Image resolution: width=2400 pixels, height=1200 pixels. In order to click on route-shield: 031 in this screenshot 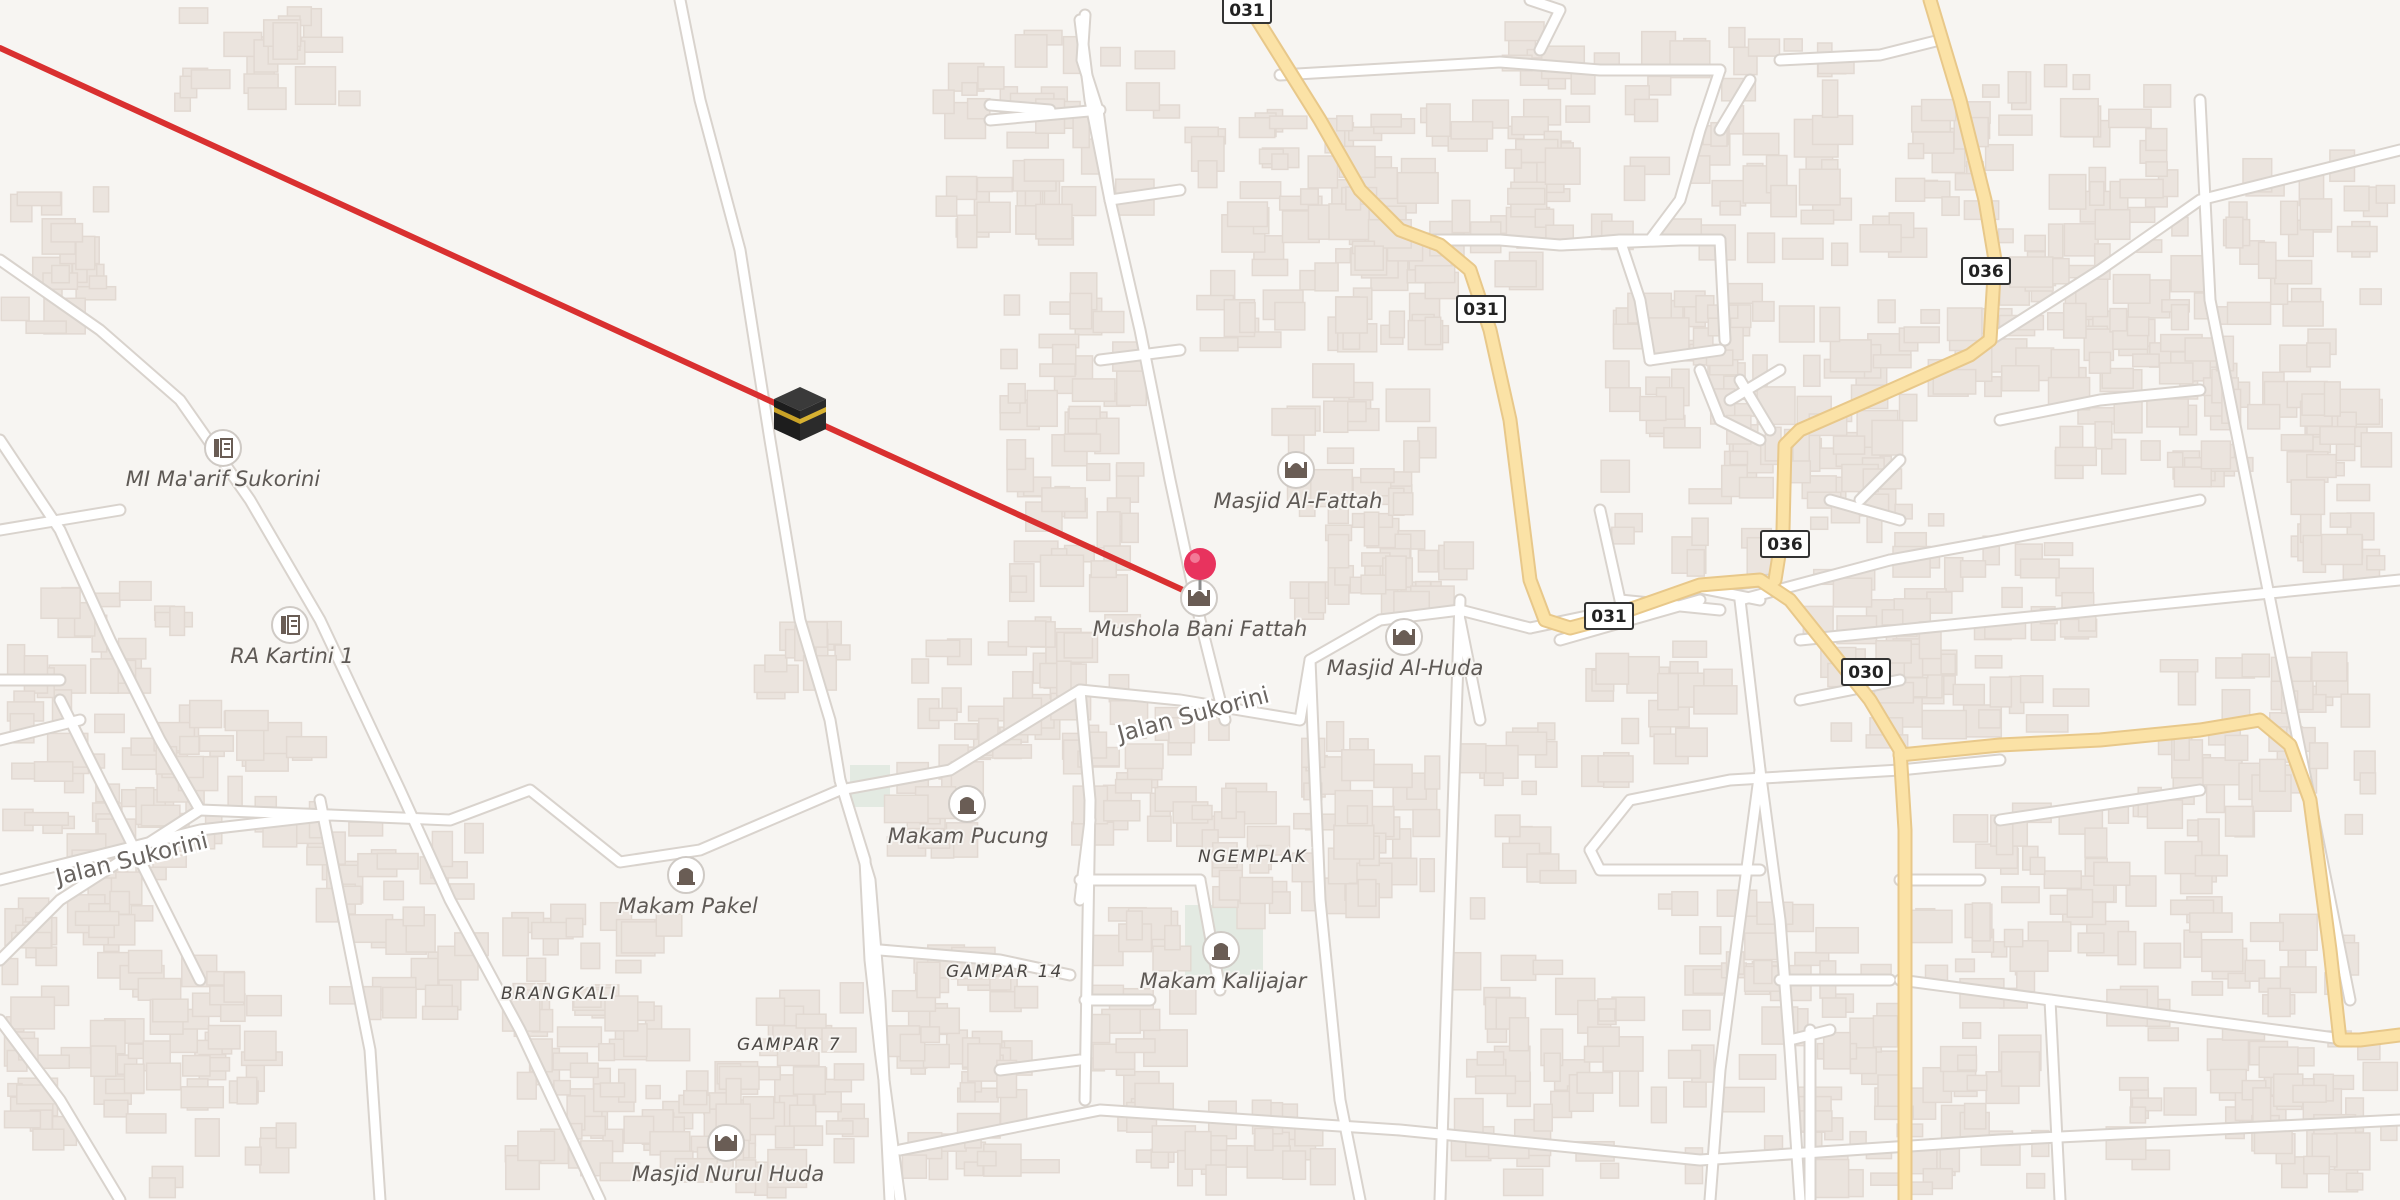, I will do `click(1247, 12)`.